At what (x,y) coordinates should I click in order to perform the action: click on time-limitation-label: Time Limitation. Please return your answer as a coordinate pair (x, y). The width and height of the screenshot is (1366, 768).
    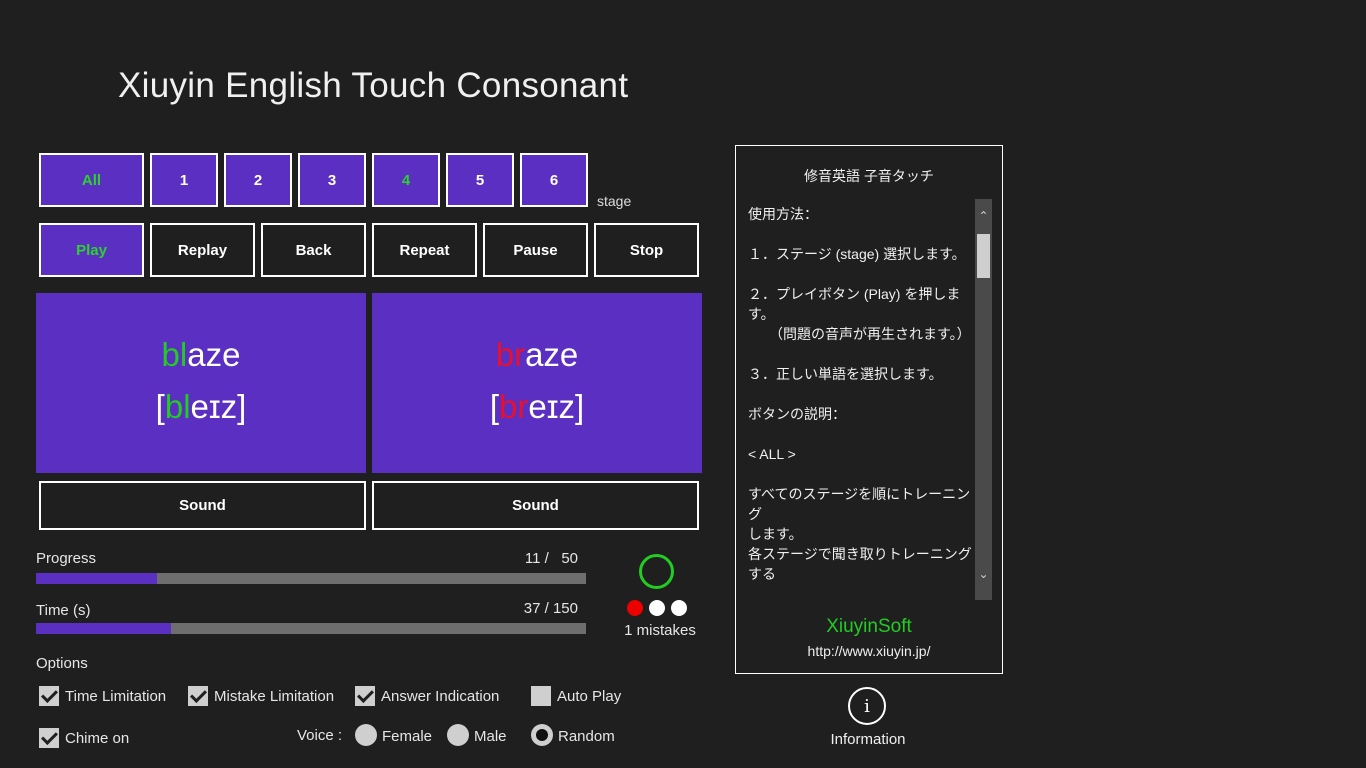
    Looking at the image, I should click on (115, 696).